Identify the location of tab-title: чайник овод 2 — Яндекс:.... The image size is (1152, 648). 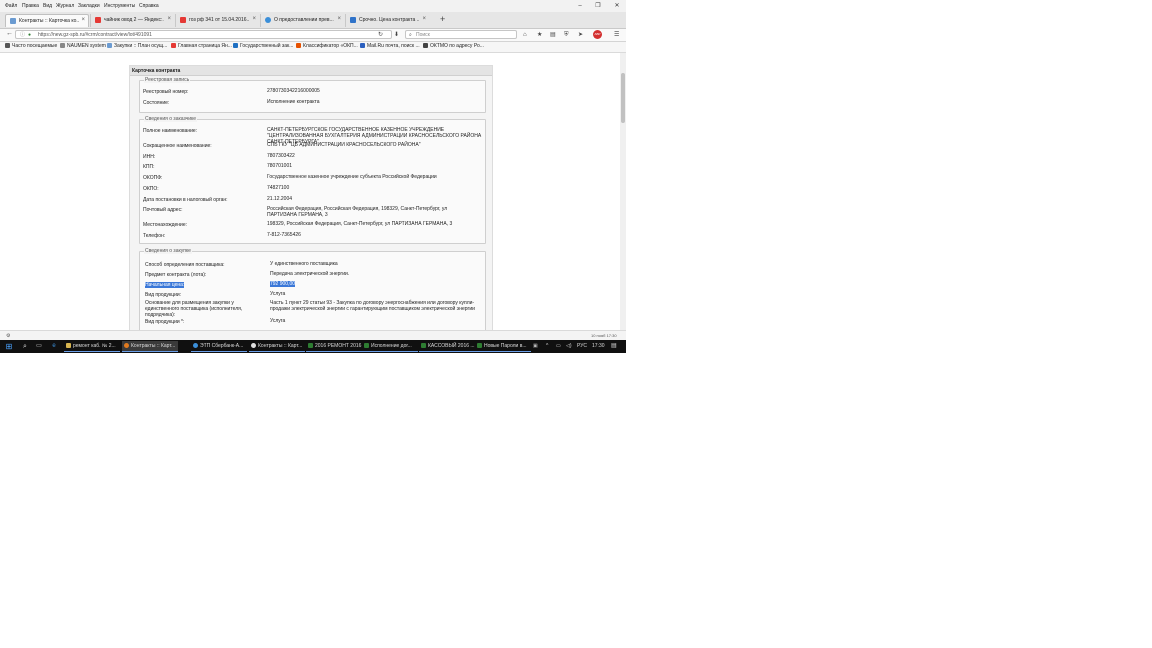
(134, 20).